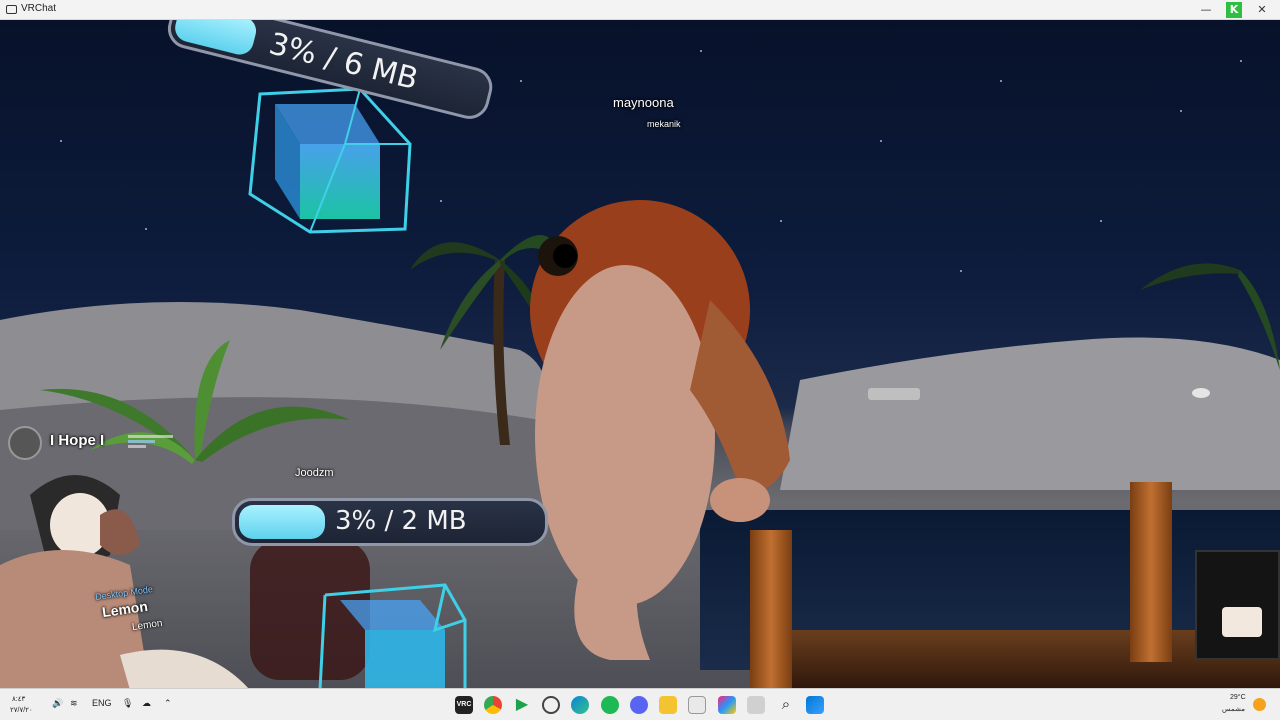 The image size is (1280, 720). What do you see at coordinates (580, 705) in the screenshot?
I see `edge-icon` at bounding box center [580, 705].